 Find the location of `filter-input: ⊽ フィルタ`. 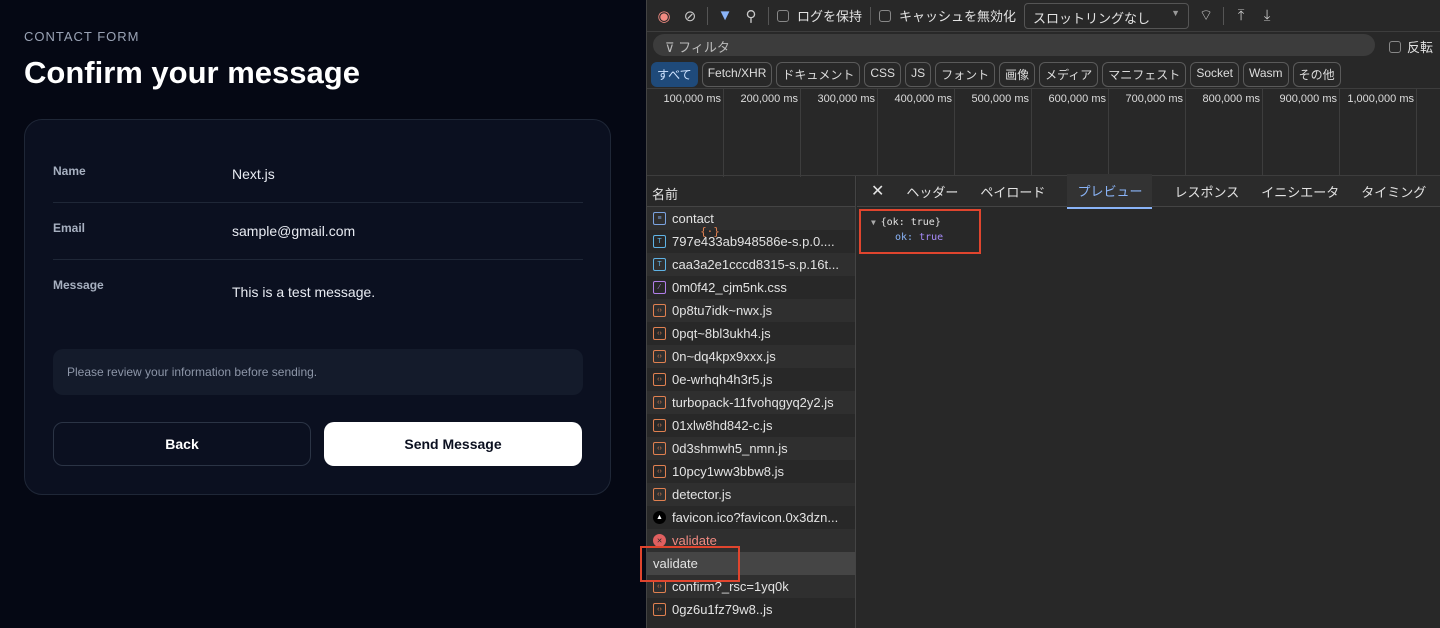

filter-input: ⊽ フィルタ is located at coordinates (1014, 45).